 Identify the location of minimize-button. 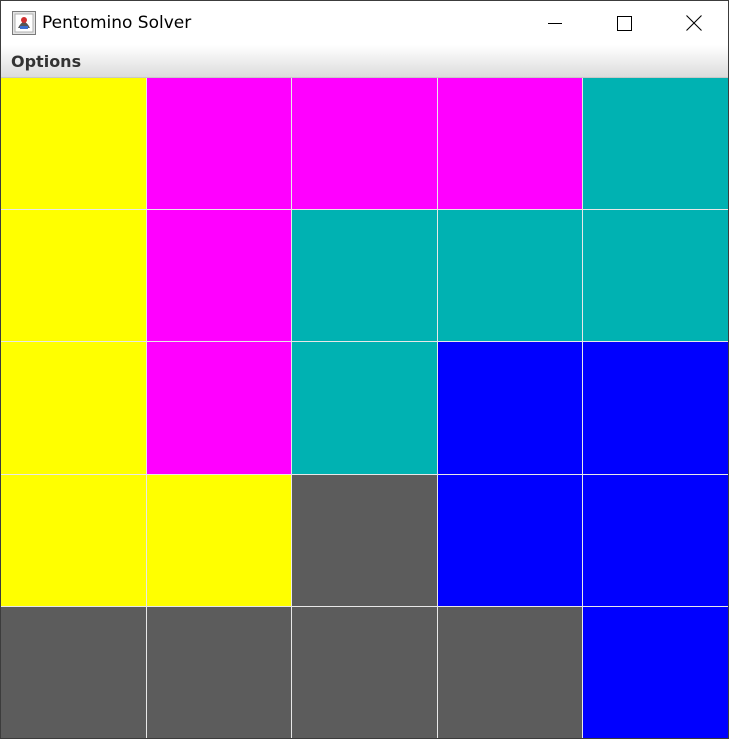
(555, 23).